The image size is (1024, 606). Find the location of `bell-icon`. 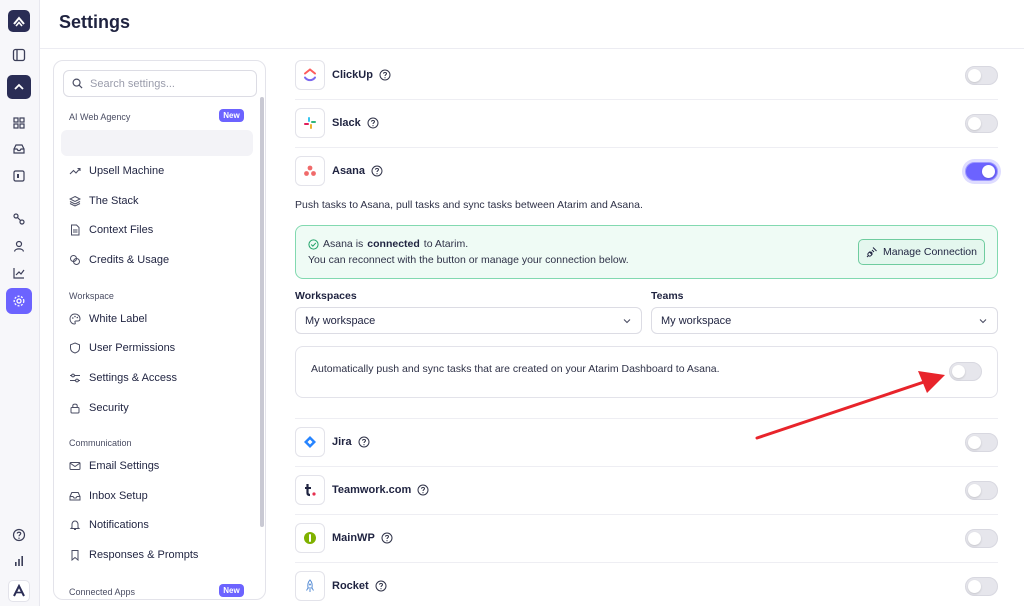

bell-icon is located at coordinates (75, 525).